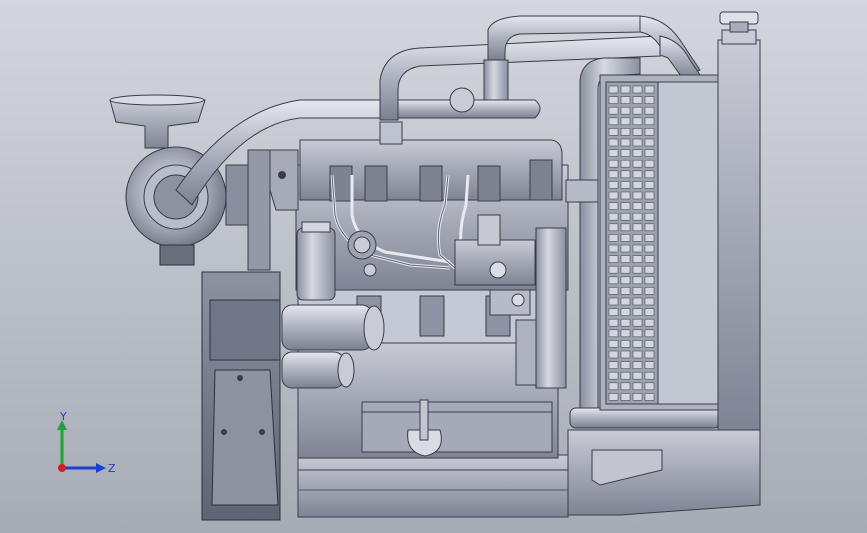  What do you see at coordinates (86, 443) in the screenshot?
I see `axis-triad: Y Z` at bounding box center [86, 443].